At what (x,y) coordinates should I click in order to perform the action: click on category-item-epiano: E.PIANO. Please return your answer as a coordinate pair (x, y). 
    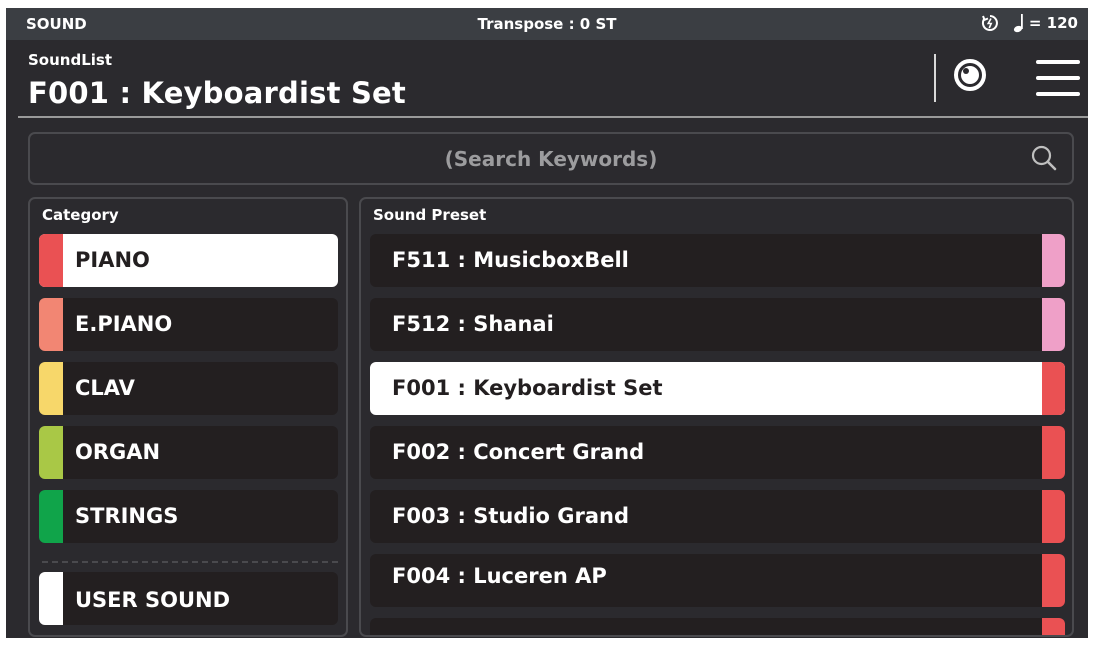
    Looking at the image, I should click on (188, 324).